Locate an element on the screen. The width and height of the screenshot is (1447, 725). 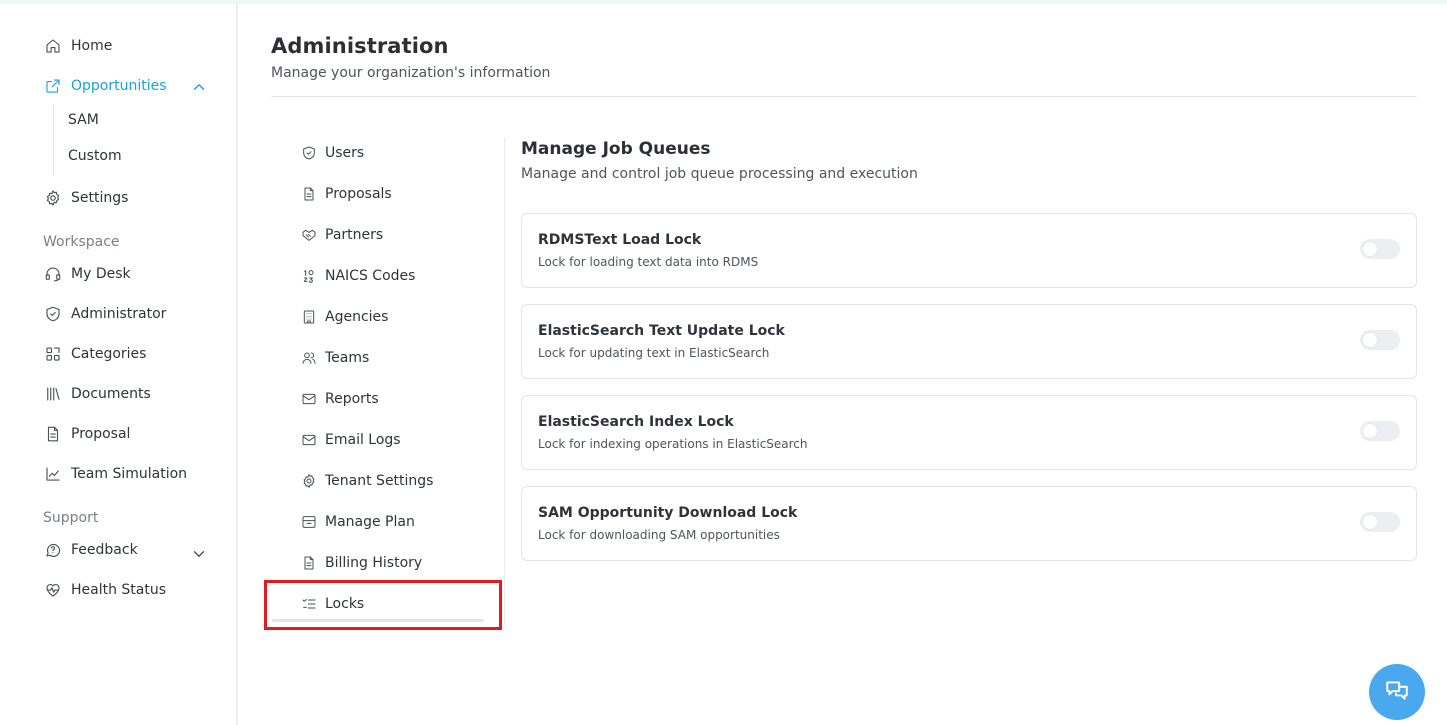
admin-menu-label: NAICS Codes is located at coordinates (370, 276).